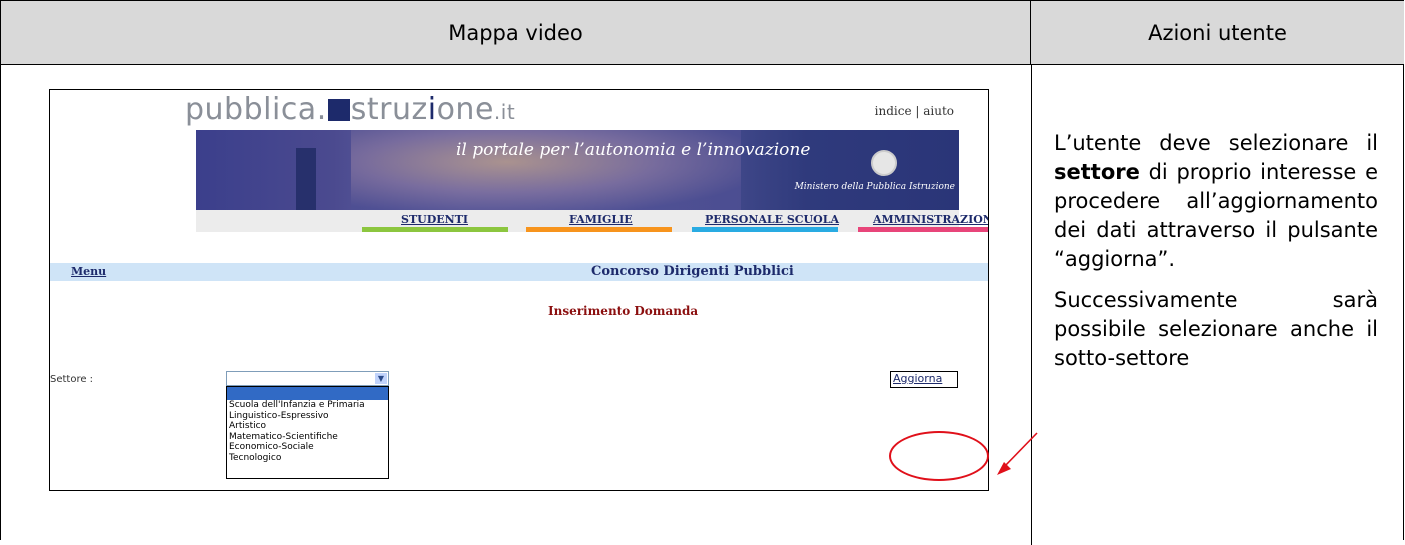  I want to click on settore-label: Settore :, so click(72, 379).